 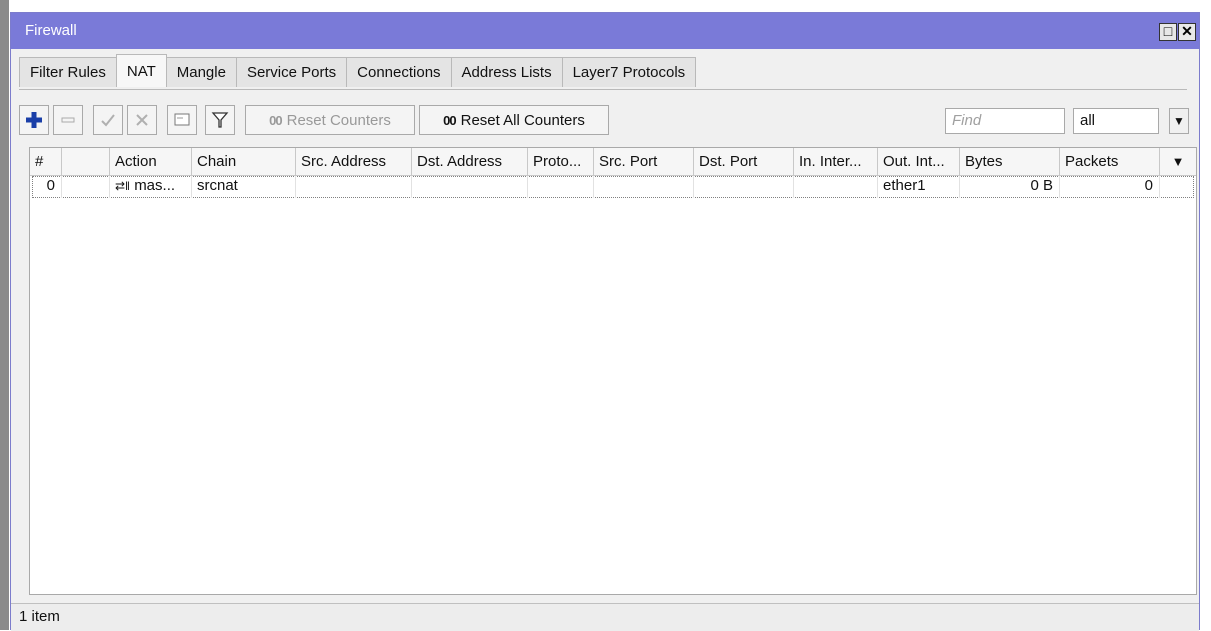 I want to click on row-src-port, so click(x=644, y=187).